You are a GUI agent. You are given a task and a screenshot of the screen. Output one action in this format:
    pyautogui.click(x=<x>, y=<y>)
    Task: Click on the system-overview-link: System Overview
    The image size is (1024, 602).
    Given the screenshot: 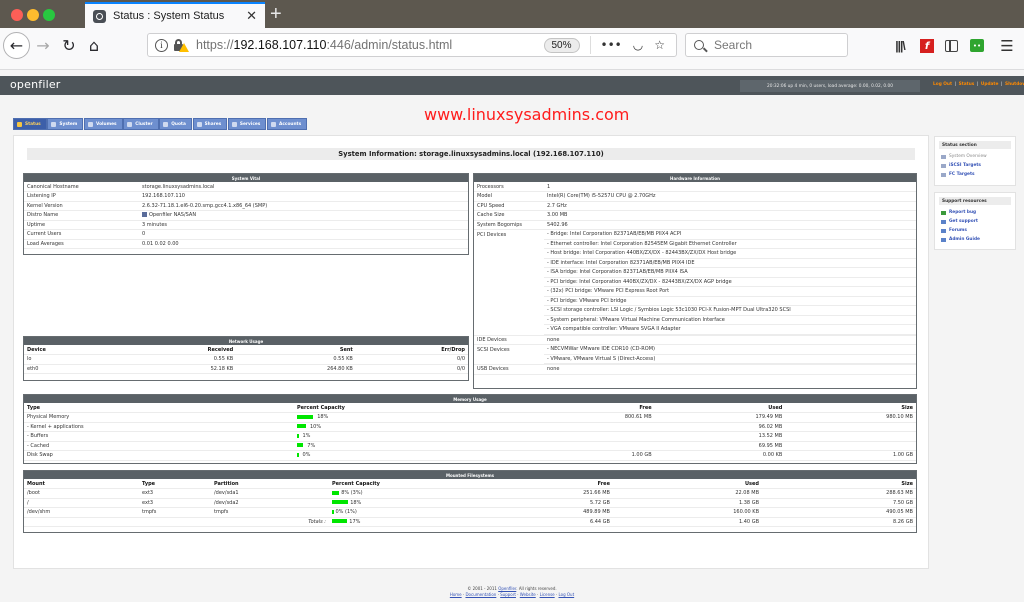 What is the action you would take?
    pyautogui.click(x=975, y=156)
    